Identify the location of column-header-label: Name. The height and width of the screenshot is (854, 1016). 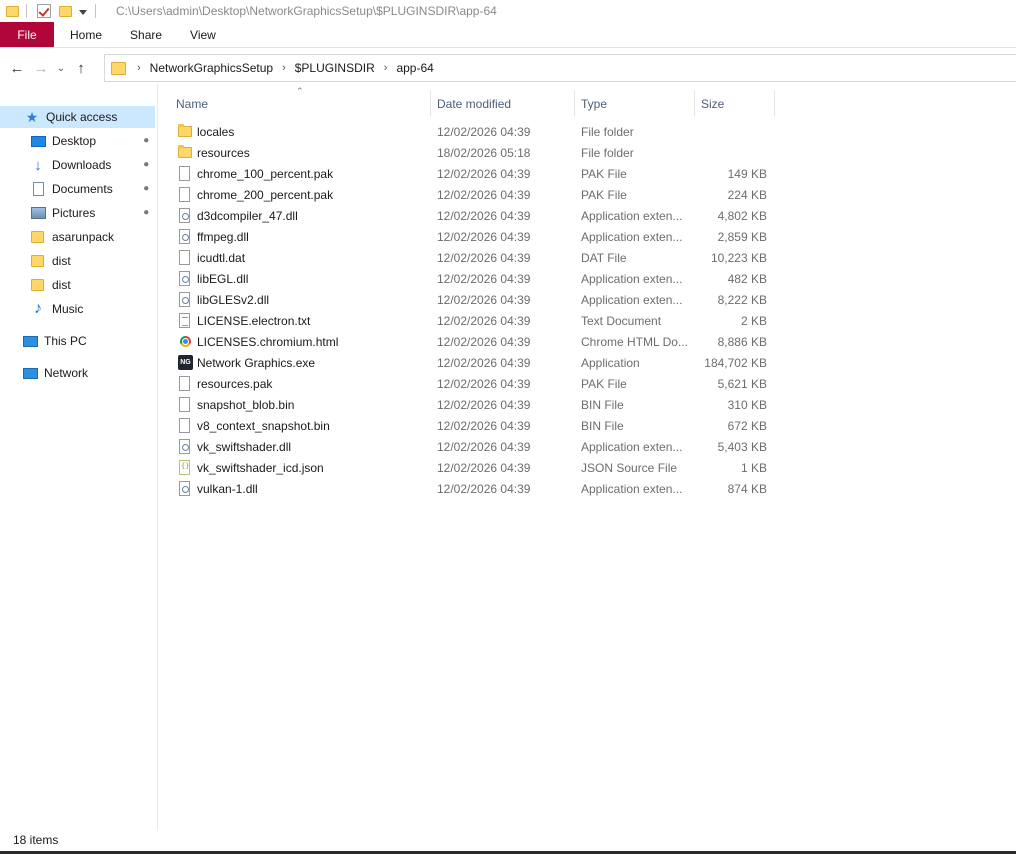
(192, 104).